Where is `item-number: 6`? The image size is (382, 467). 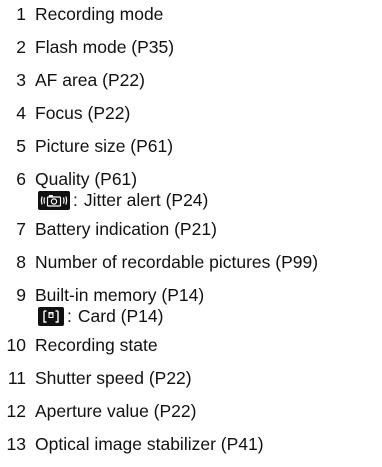
item-number: 6 is located at coordinates (21, 179).